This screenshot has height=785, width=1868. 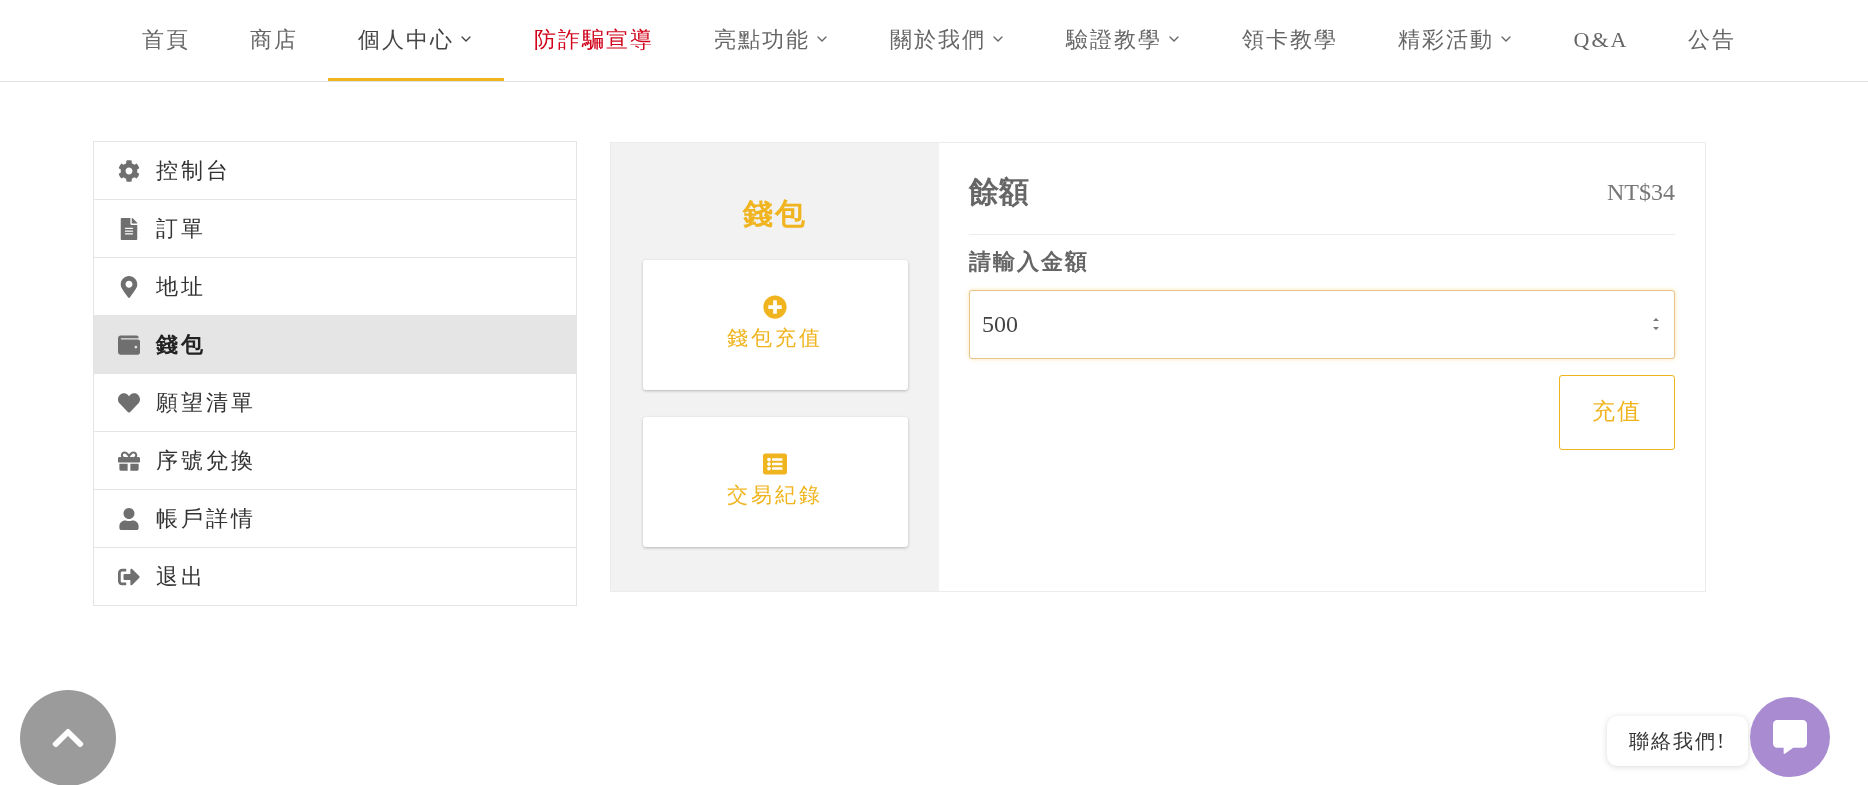 I want to click on nav-link: 商店, so click(x=273, y=40).